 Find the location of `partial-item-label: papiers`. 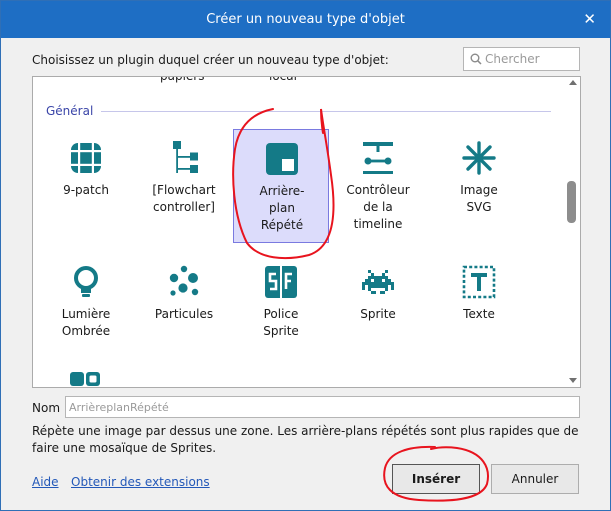

partial-item-label: papiers is located at coordinates (182, 79).